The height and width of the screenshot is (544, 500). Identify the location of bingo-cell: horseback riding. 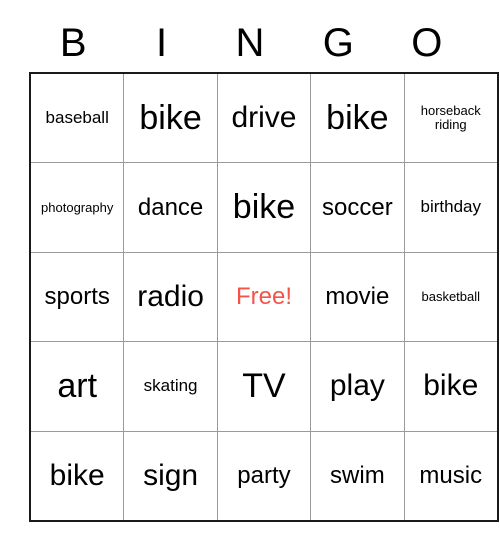
(451, 118).